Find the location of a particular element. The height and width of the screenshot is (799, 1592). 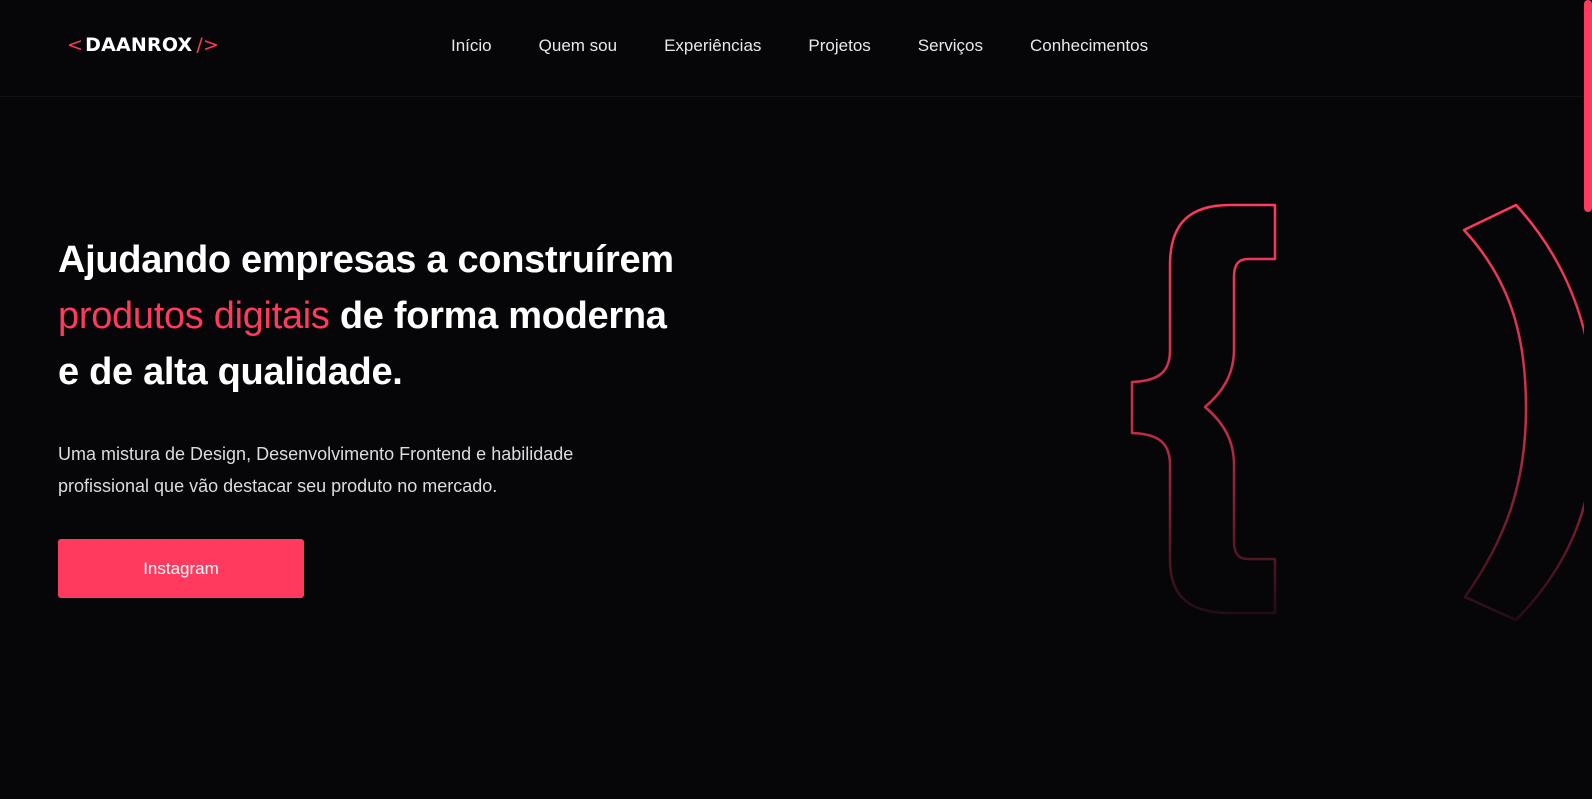

instagram-button: Instagram is located at coordinates (181, 568).